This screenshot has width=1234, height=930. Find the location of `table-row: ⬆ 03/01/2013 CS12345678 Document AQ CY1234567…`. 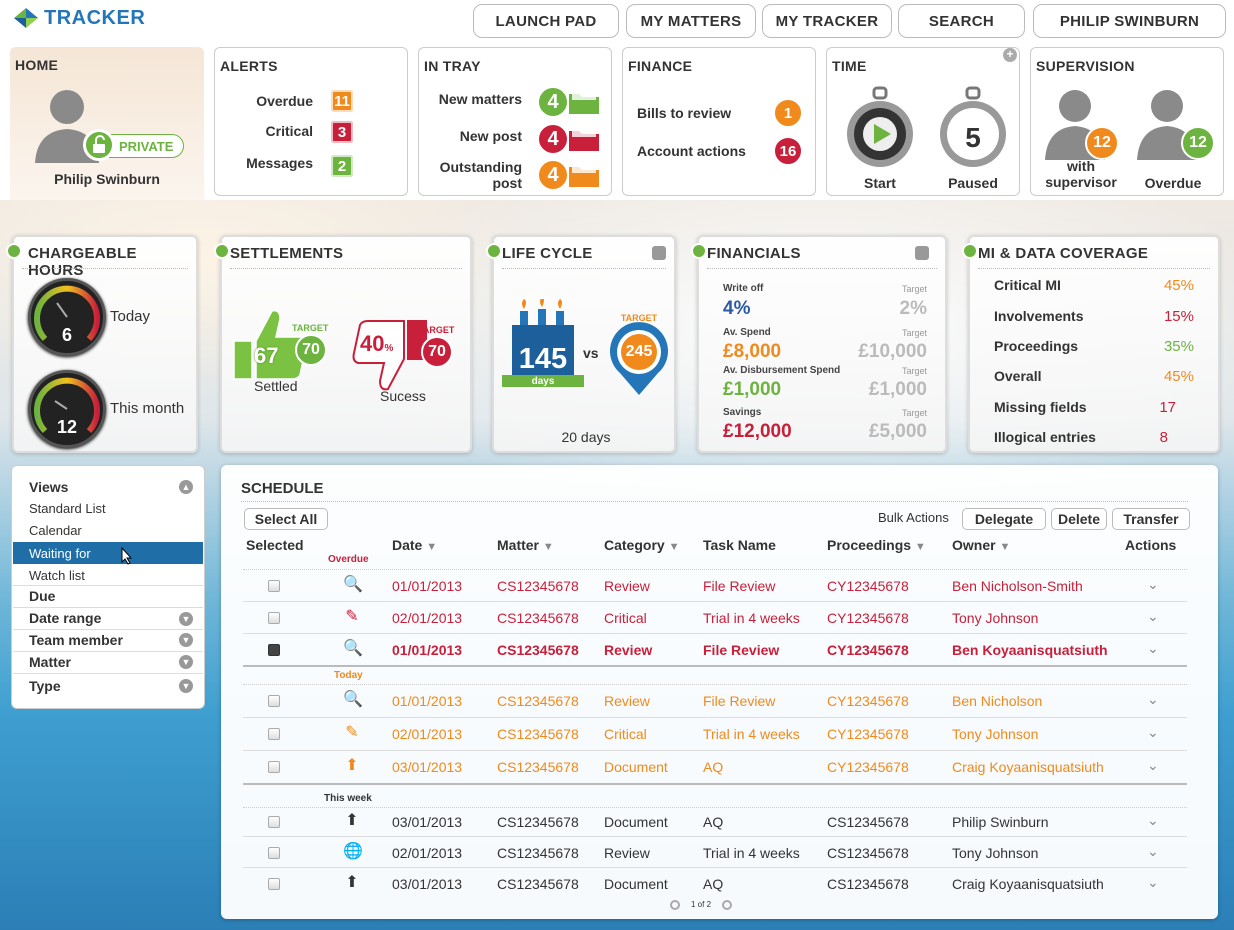

table-row: ⬆ 03/01/2013 CS12345678 Document AQ CY1234567… is located at coordinates (715, 767).